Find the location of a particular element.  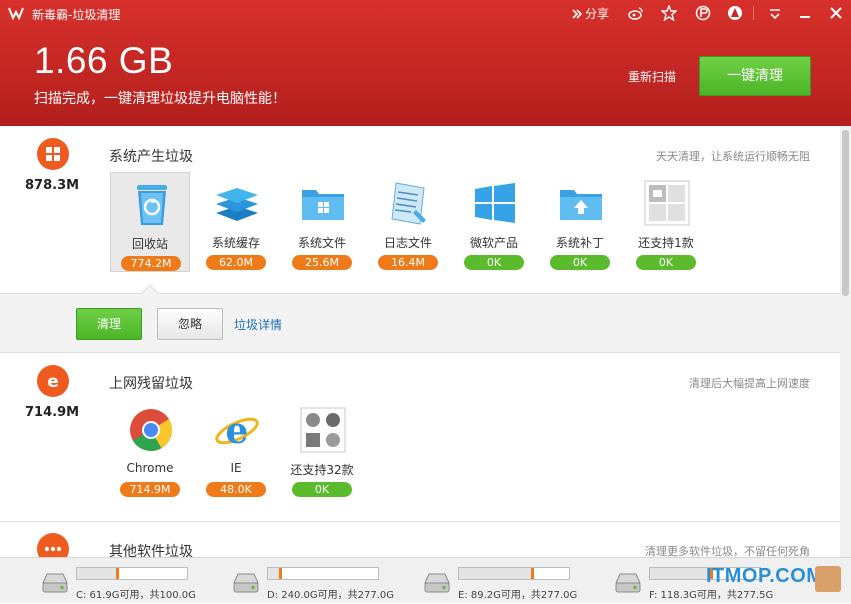

item-recycle-bin: 回收站 774.2M is located at coordinates (150, 222).